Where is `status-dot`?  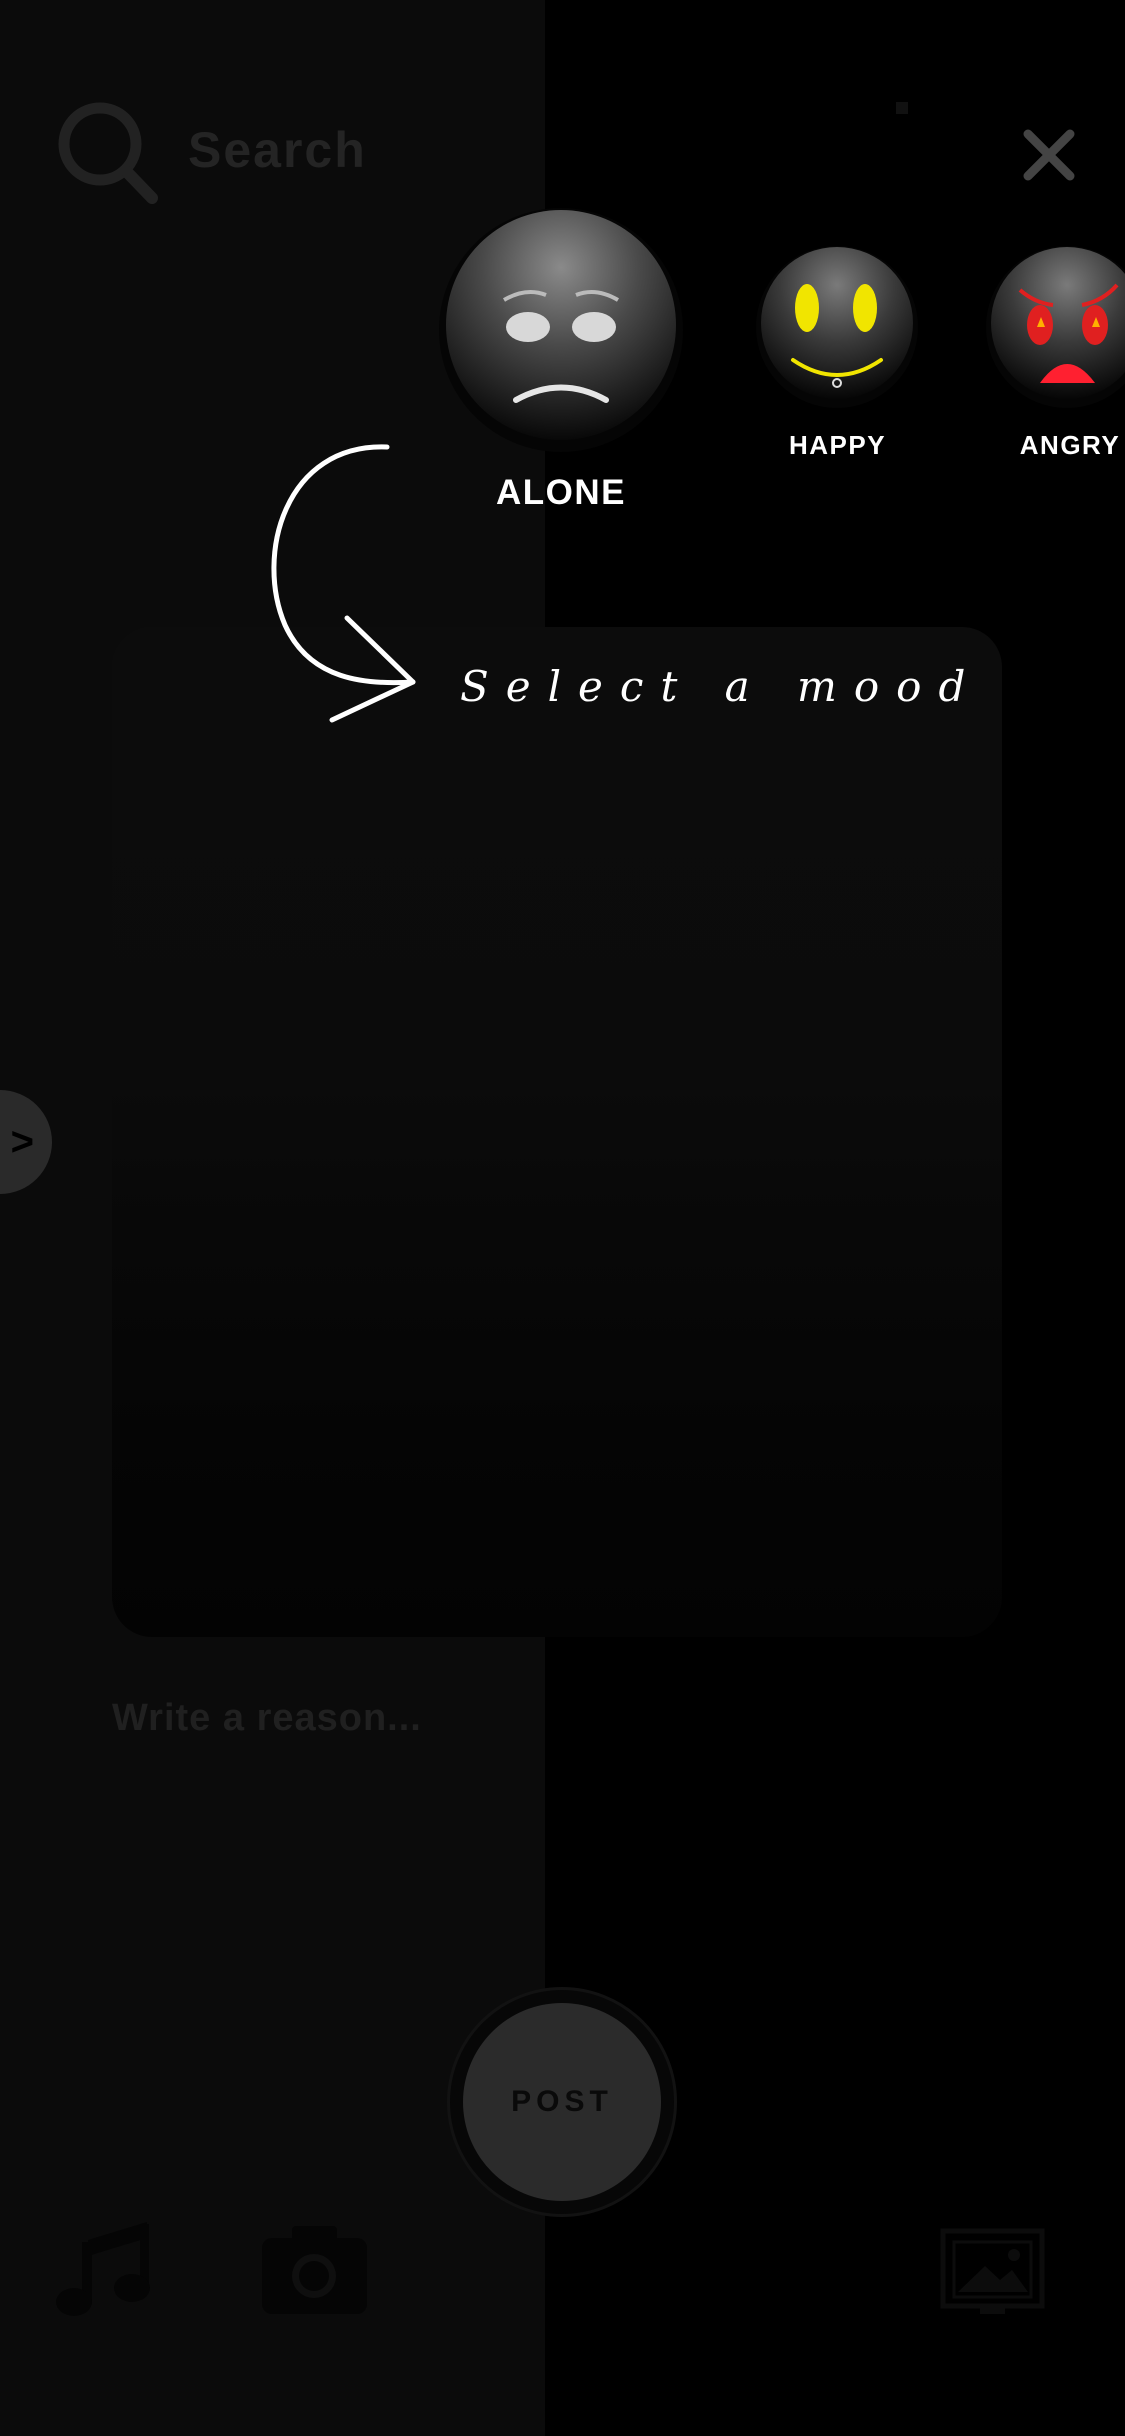 status-dot is located at coordinates (902, 108).